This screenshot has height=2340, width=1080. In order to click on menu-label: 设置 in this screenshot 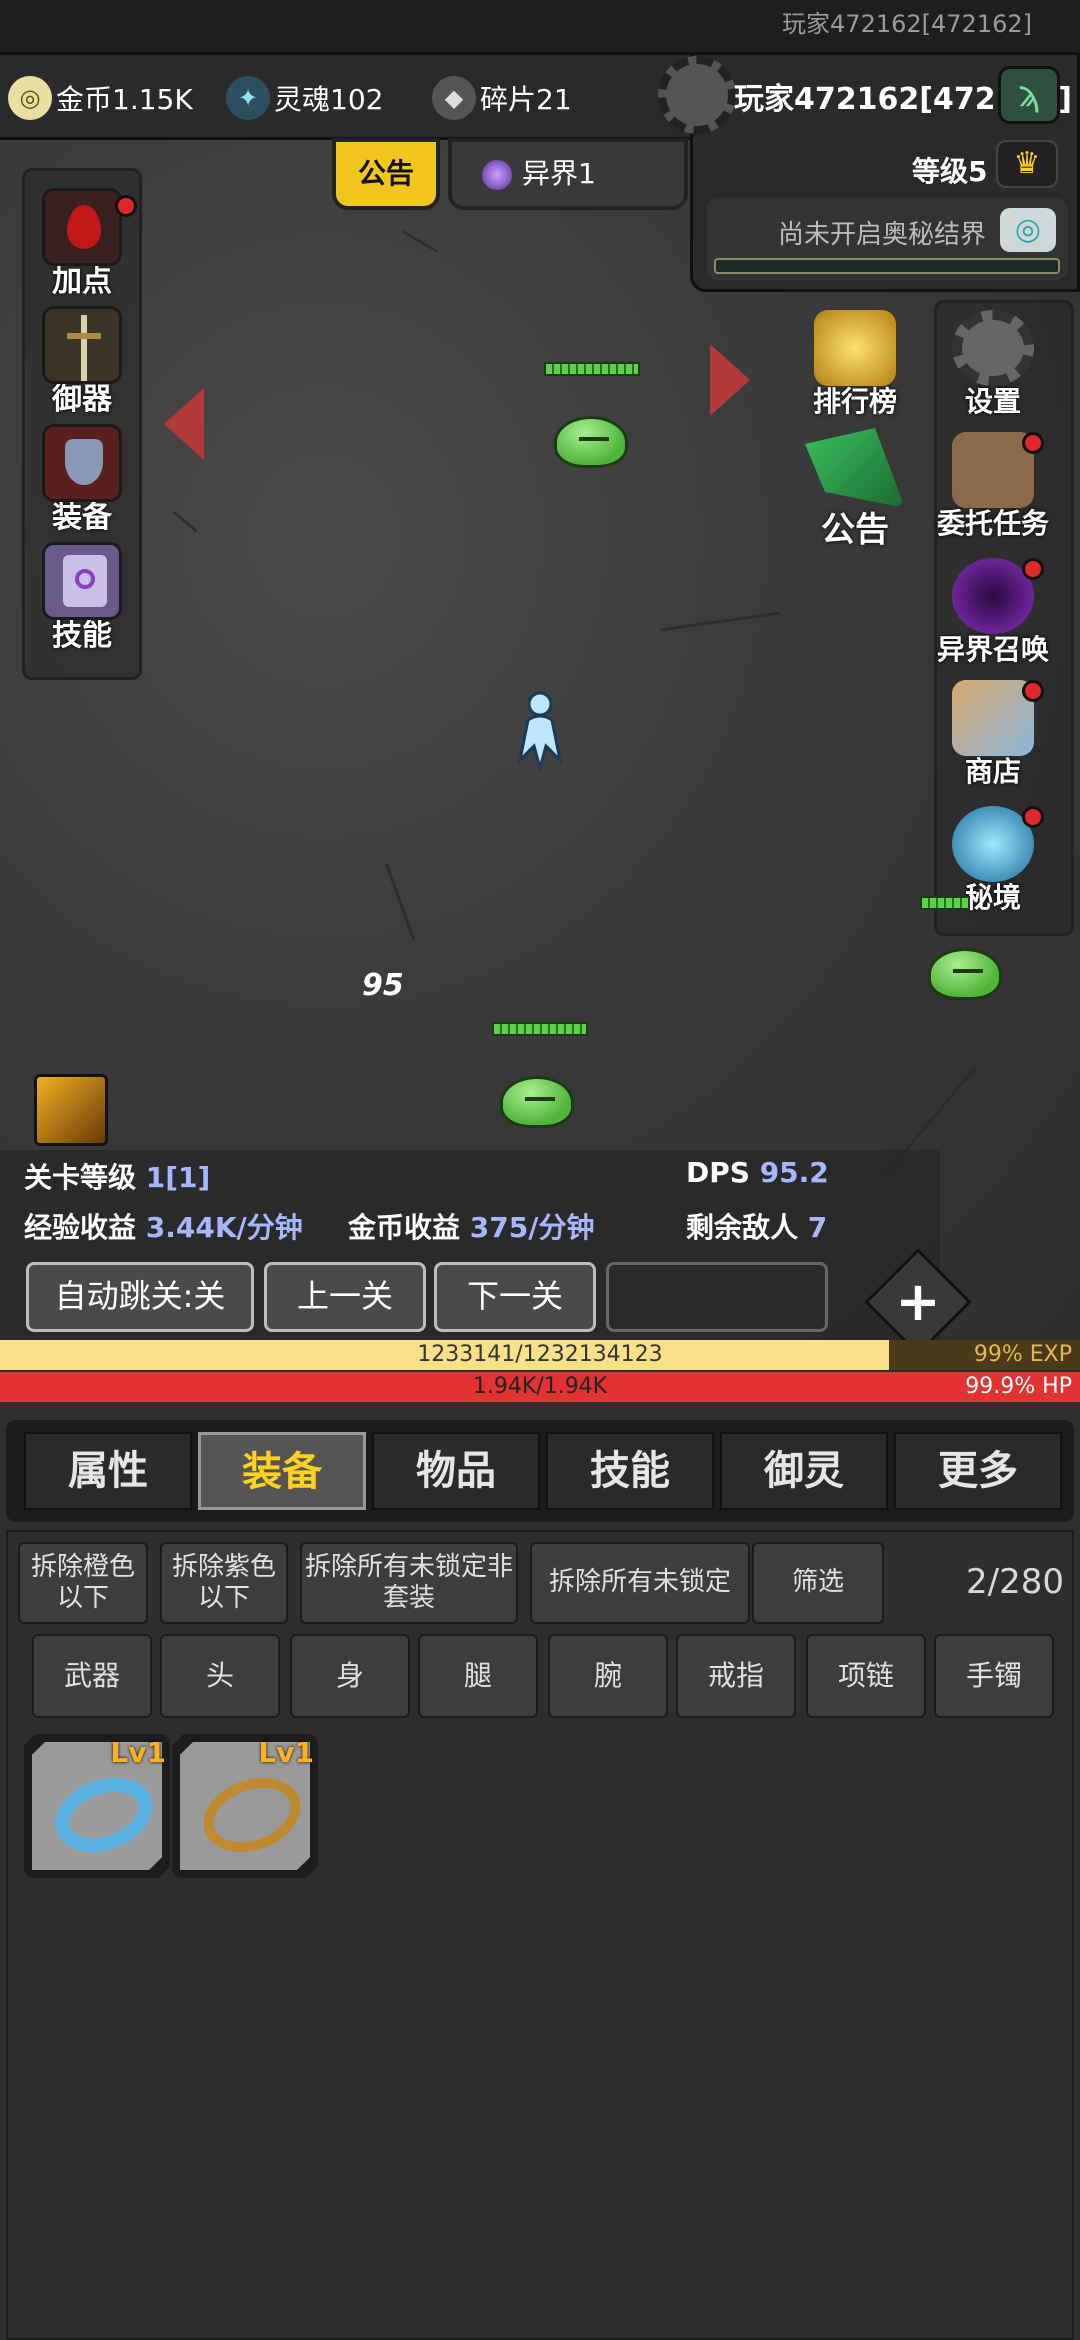, I will do `click(992, 401)`.